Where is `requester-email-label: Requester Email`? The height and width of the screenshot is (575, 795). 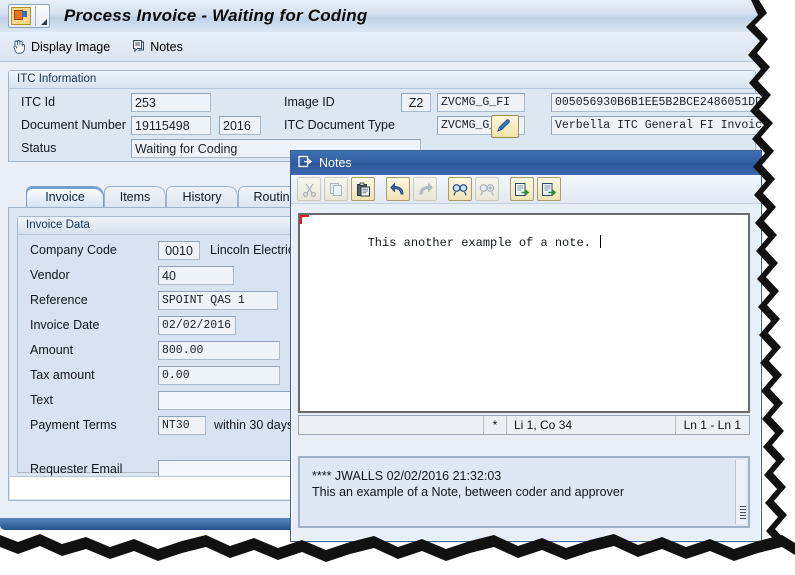
requester-email-label: Requester Email is located at coordinates (76, 469).